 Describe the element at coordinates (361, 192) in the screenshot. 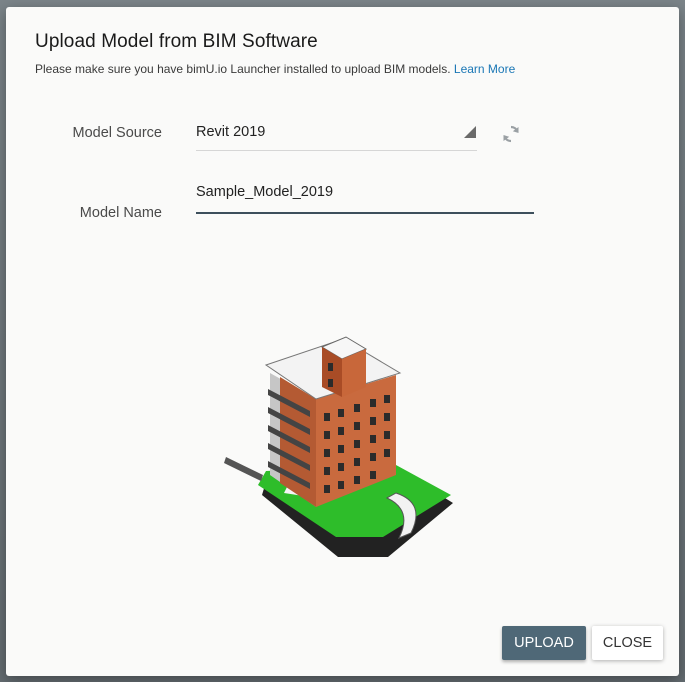

I see `model-name-input` at that location.